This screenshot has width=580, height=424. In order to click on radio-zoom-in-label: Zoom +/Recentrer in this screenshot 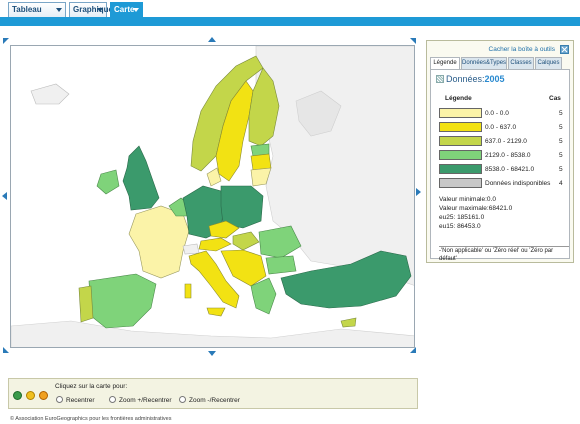, I will do `click(145, 400)`.